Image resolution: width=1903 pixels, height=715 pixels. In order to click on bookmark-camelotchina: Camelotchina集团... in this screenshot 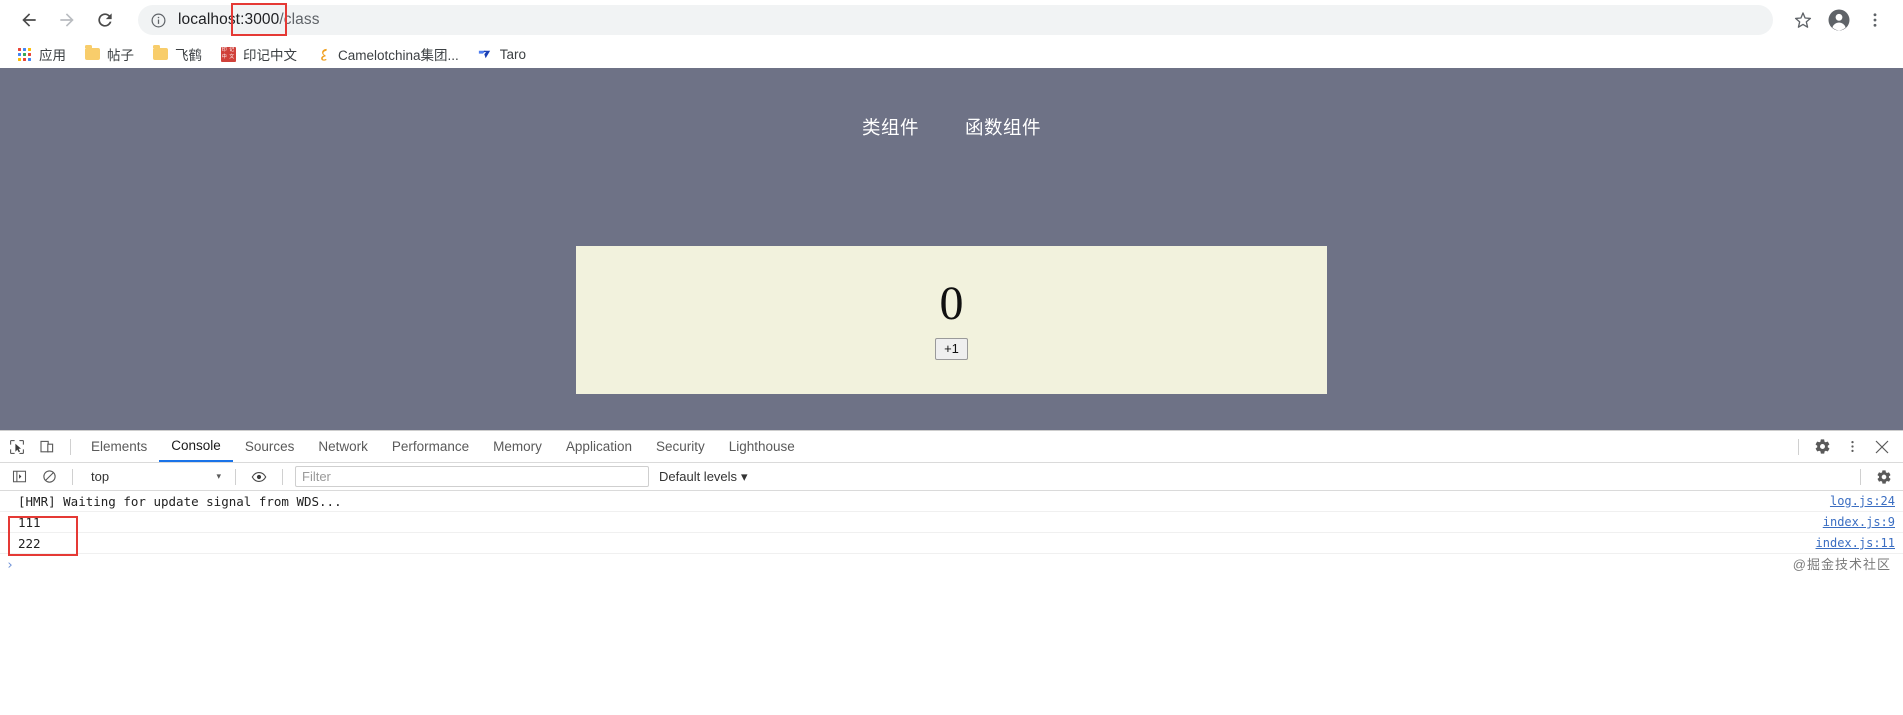, I will do `click(387, 54)`.